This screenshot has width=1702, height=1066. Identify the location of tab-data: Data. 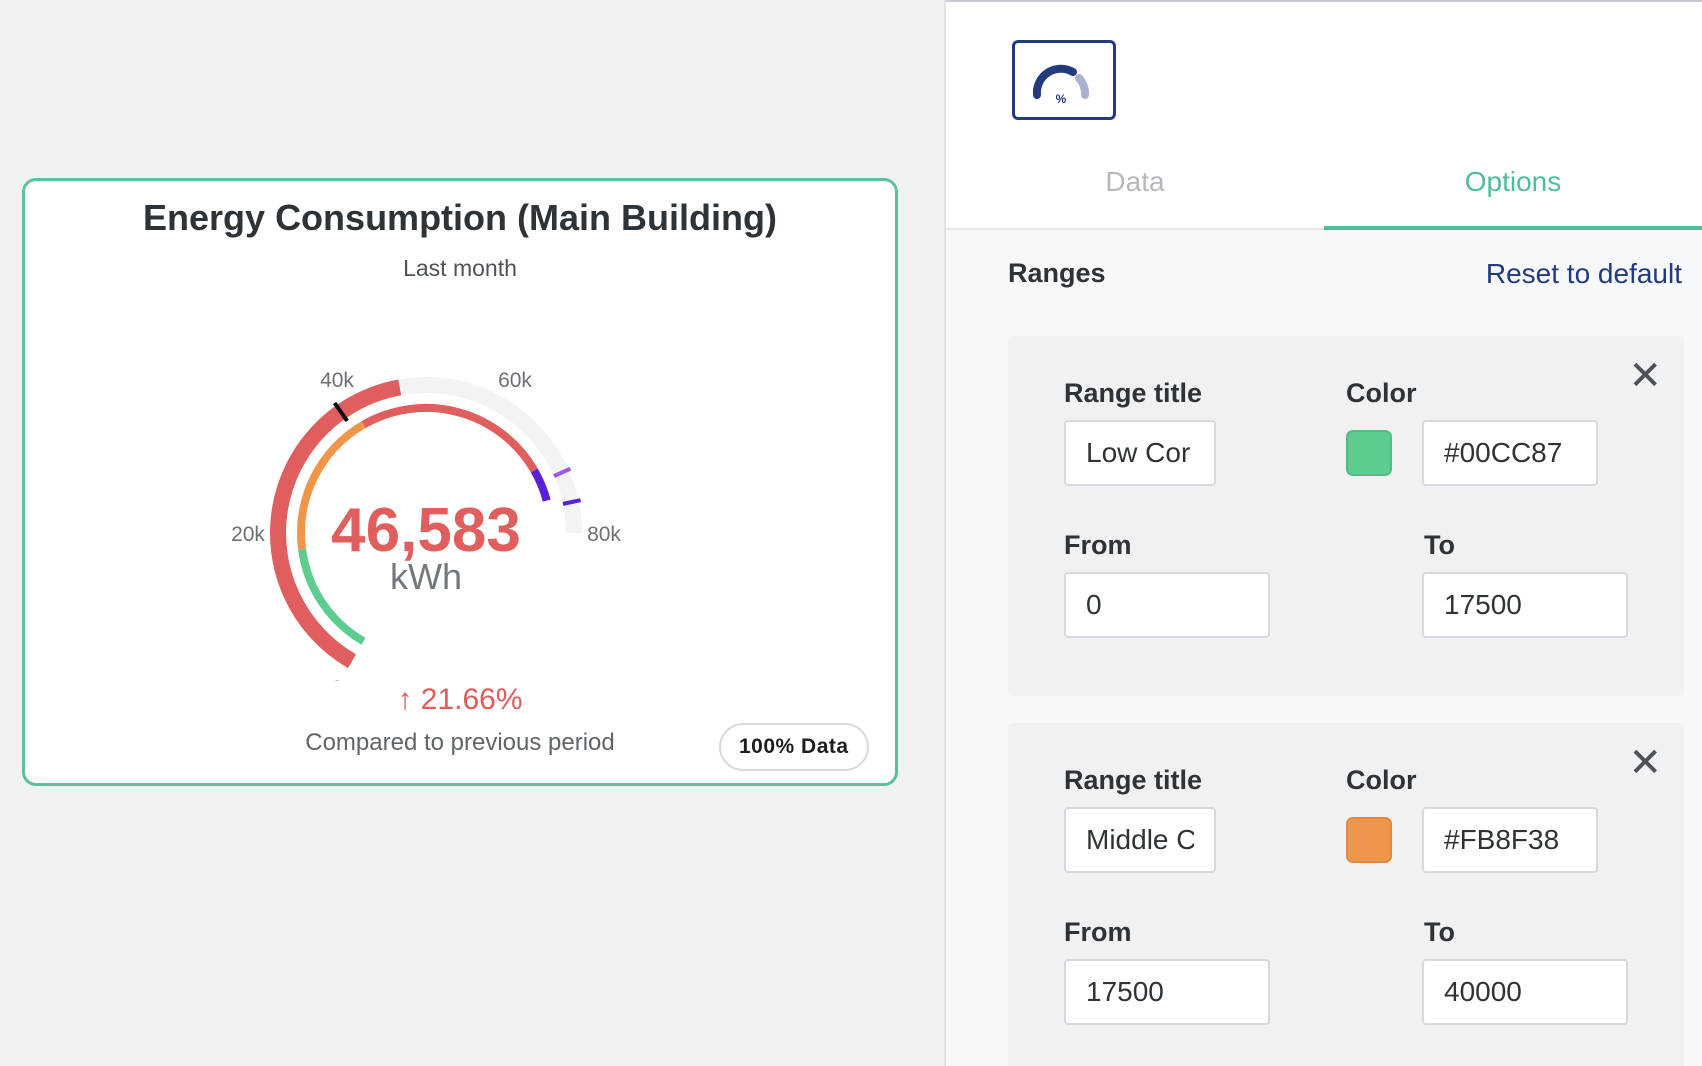
(1135, 190).